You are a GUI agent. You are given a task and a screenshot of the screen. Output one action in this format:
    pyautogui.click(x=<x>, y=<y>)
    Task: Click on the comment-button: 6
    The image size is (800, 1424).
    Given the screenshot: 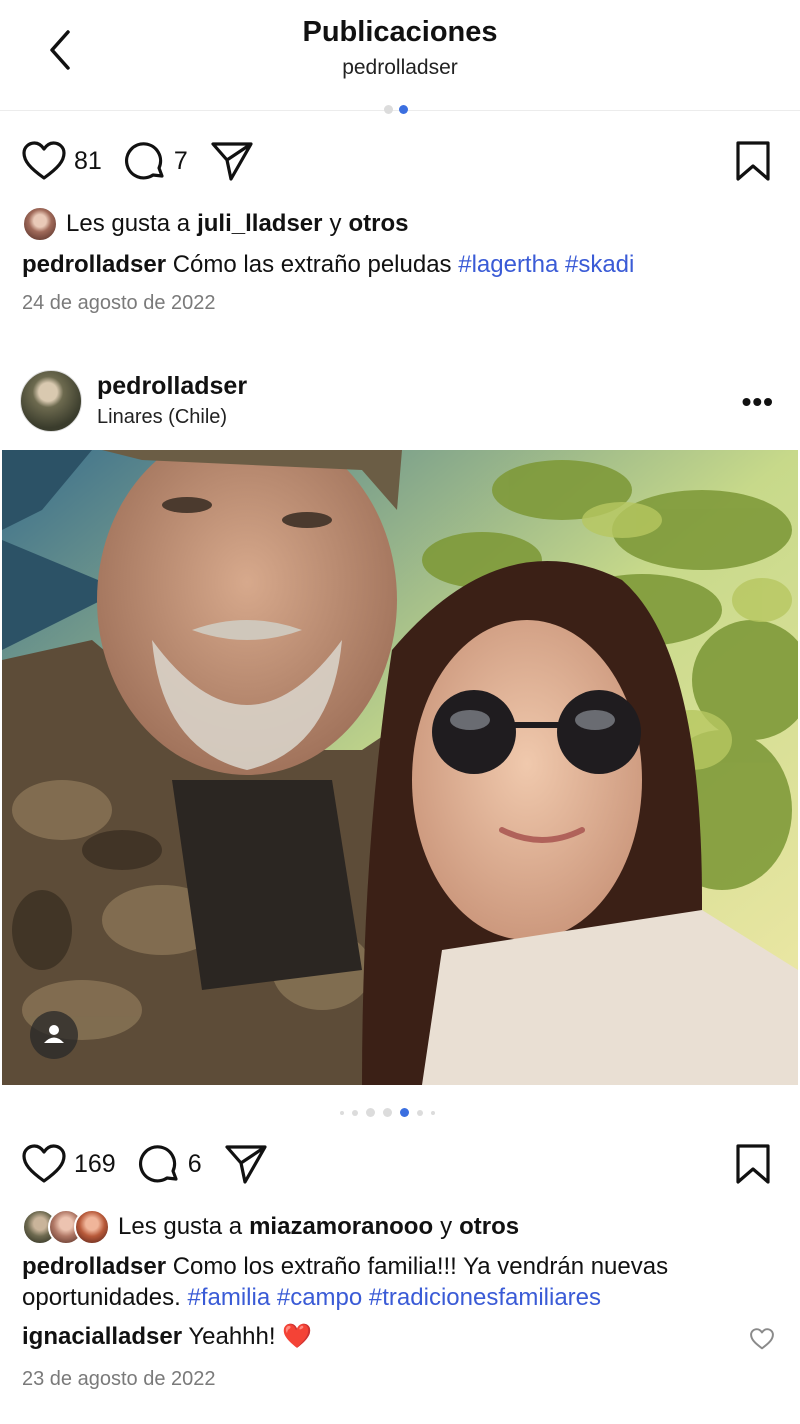 What is the action you would take?
    pyautogui.click(x=170, y=1164)
    